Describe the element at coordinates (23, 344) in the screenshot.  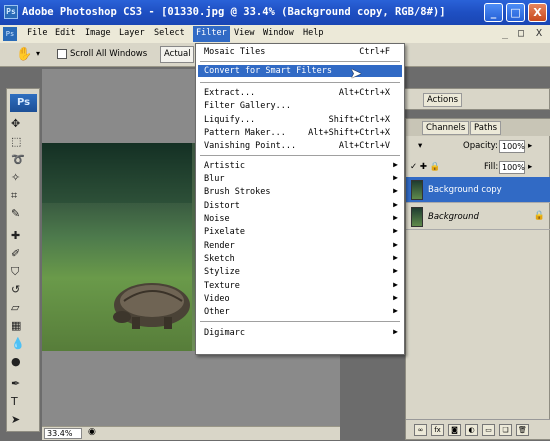
I see `blur-tool-icon: 💧` at that location.